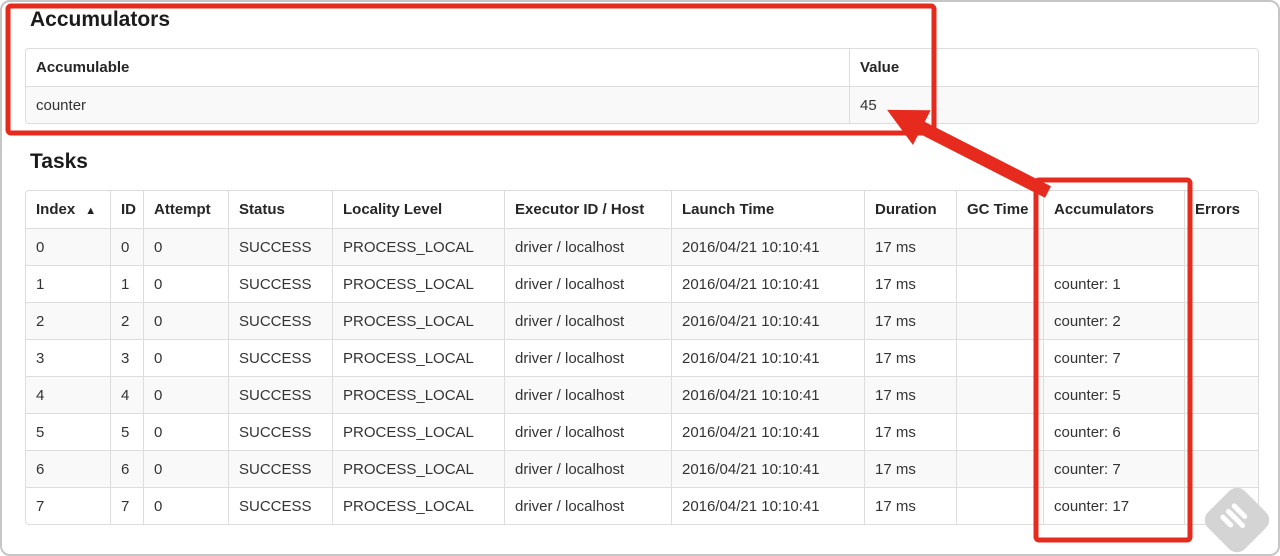  Describe the element at coordinates (1053, 67) in the screenshot. I see `column-header-value: Value` at that location.